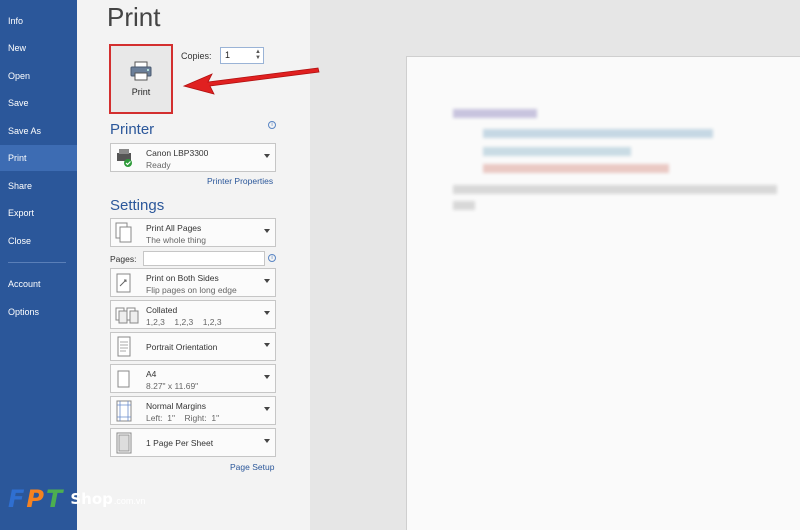 Image resolution: width=800 pixels, height=530 pixels. What do you see at coordinates (193, 378) in the screenshot?
I see `paper-size-select: A4 8.27" x 11.69"` at bounding box center [193, 378].